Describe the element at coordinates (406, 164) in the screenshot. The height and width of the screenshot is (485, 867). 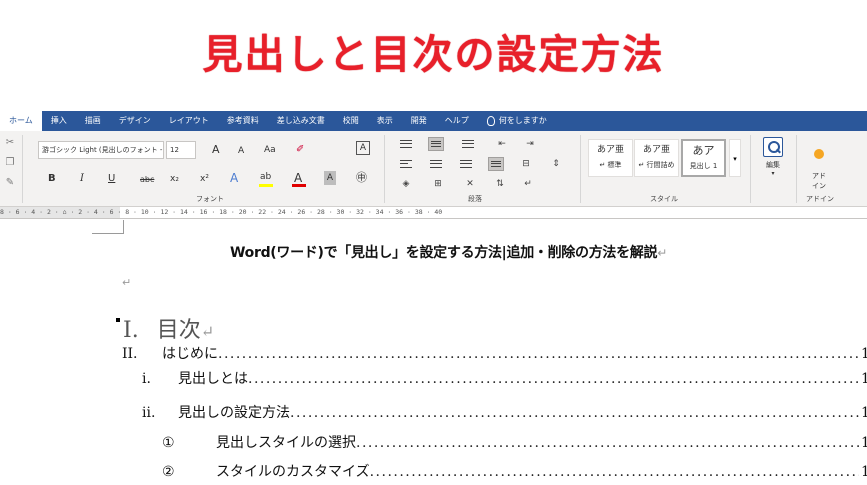
I see `align-left-icon` at that location.